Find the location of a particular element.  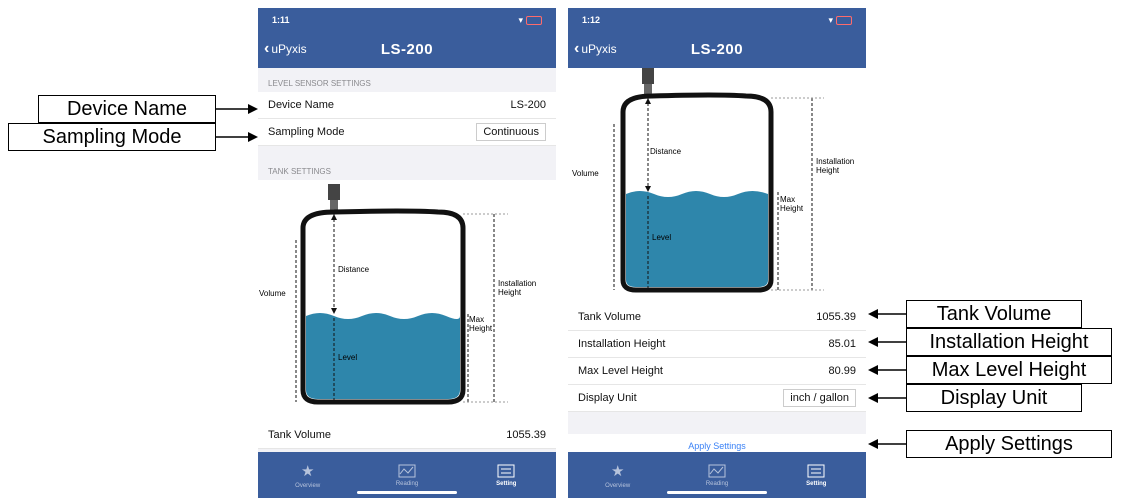

diagram-label-max-height: Max Height is located at coordinates (481, 324).